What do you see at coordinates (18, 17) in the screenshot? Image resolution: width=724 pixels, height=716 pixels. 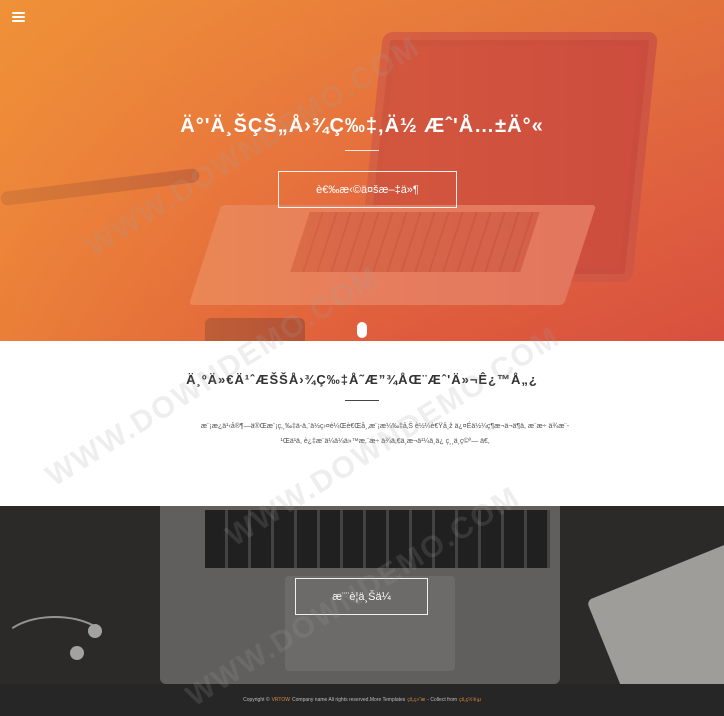 I see `hamburger-menu-icon` at bounding box center [18, 17].